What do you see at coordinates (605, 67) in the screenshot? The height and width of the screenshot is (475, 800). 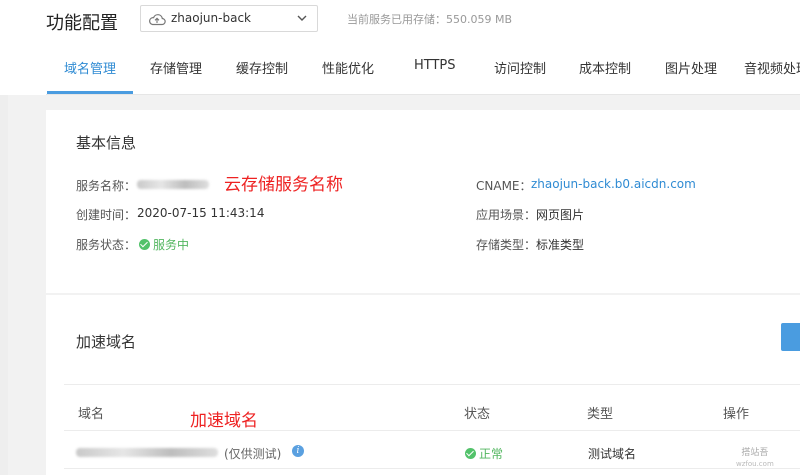 I see `tab-cost: 成本控制` at bounding box center [605, 67].